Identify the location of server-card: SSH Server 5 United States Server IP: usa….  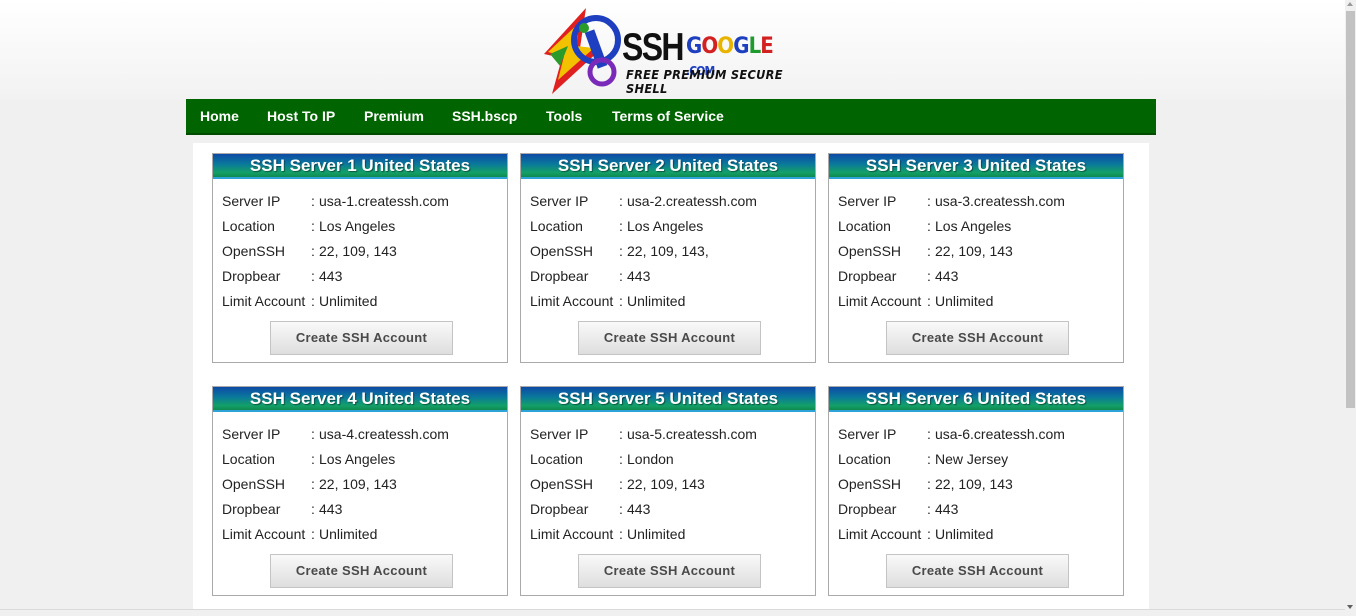
(668, 491).